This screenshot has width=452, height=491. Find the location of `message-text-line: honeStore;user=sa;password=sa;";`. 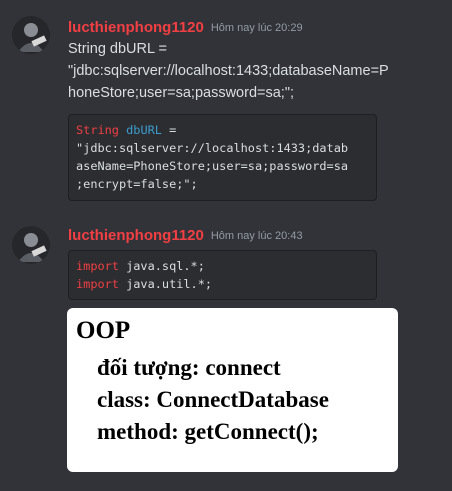

message-text-line: honeStore;user=sa;password=sa;"; is located at coordinates (181, 93).